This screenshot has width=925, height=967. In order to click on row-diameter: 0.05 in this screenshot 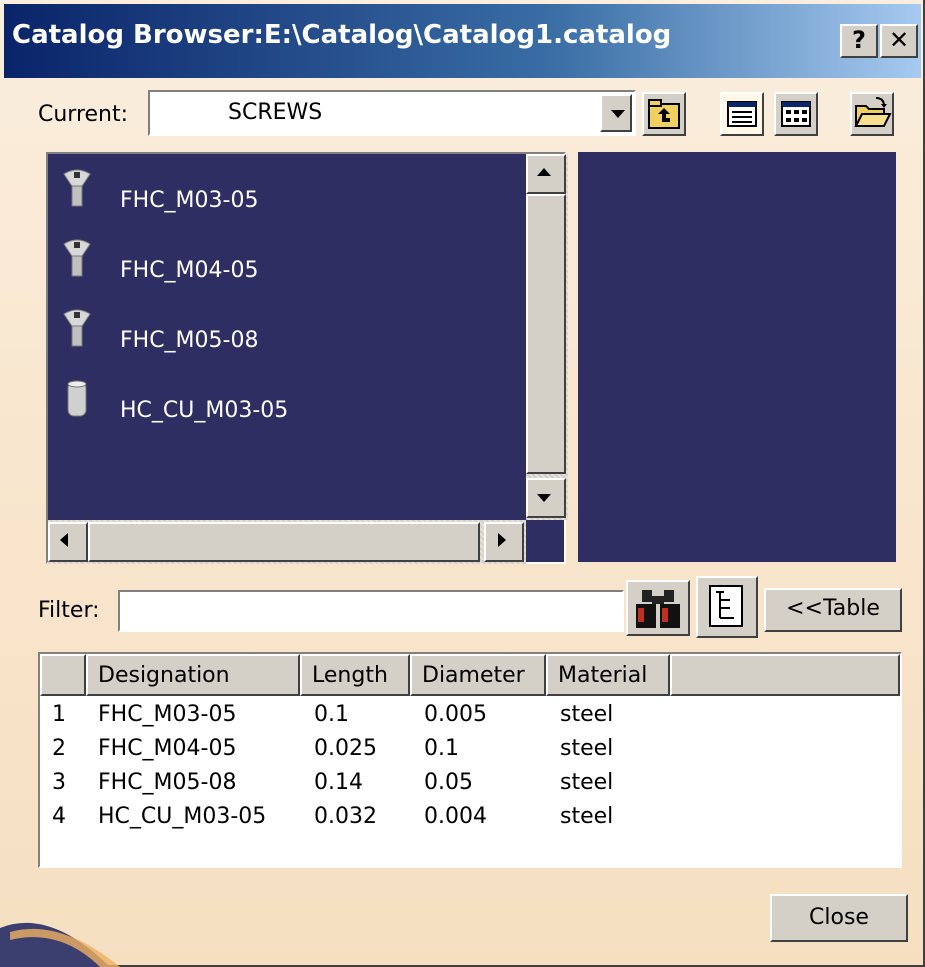, I will do `click(448, 782)`.